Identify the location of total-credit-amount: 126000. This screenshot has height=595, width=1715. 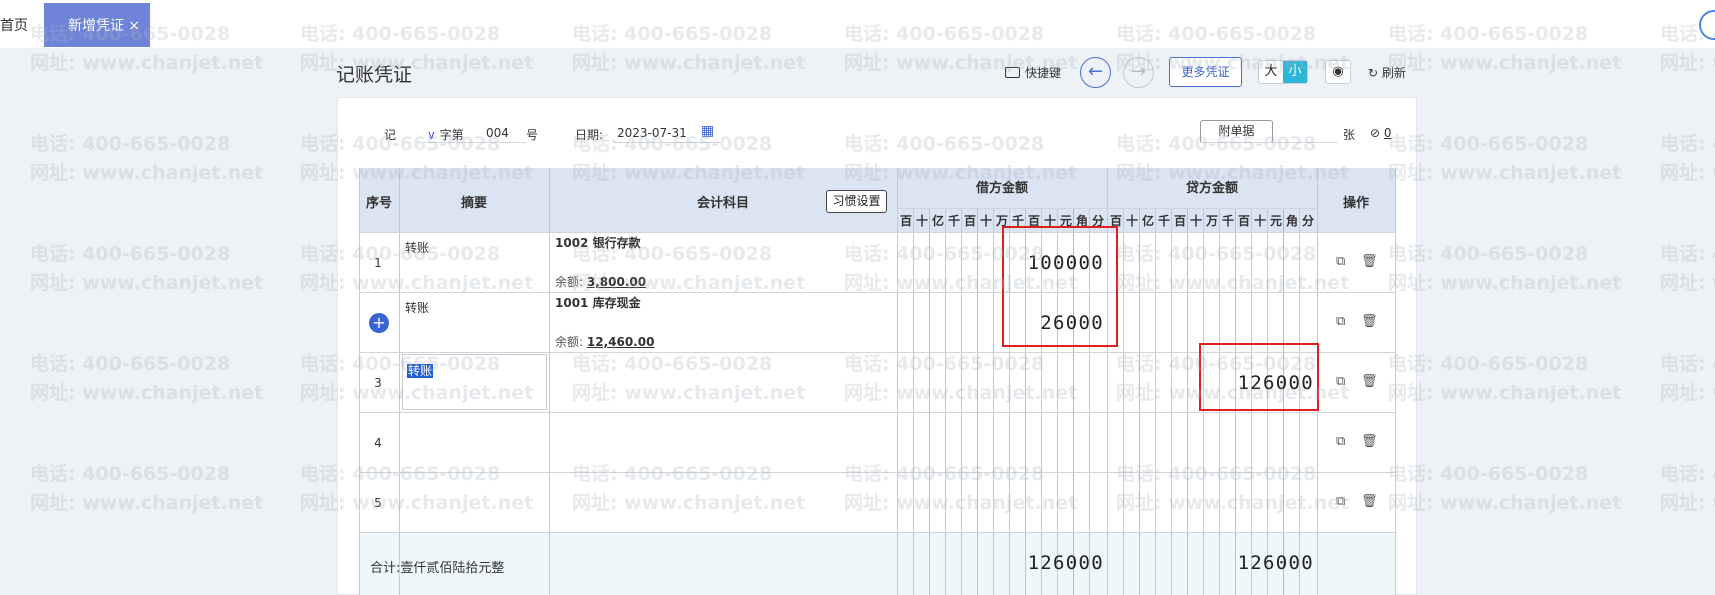
(1275, 563).